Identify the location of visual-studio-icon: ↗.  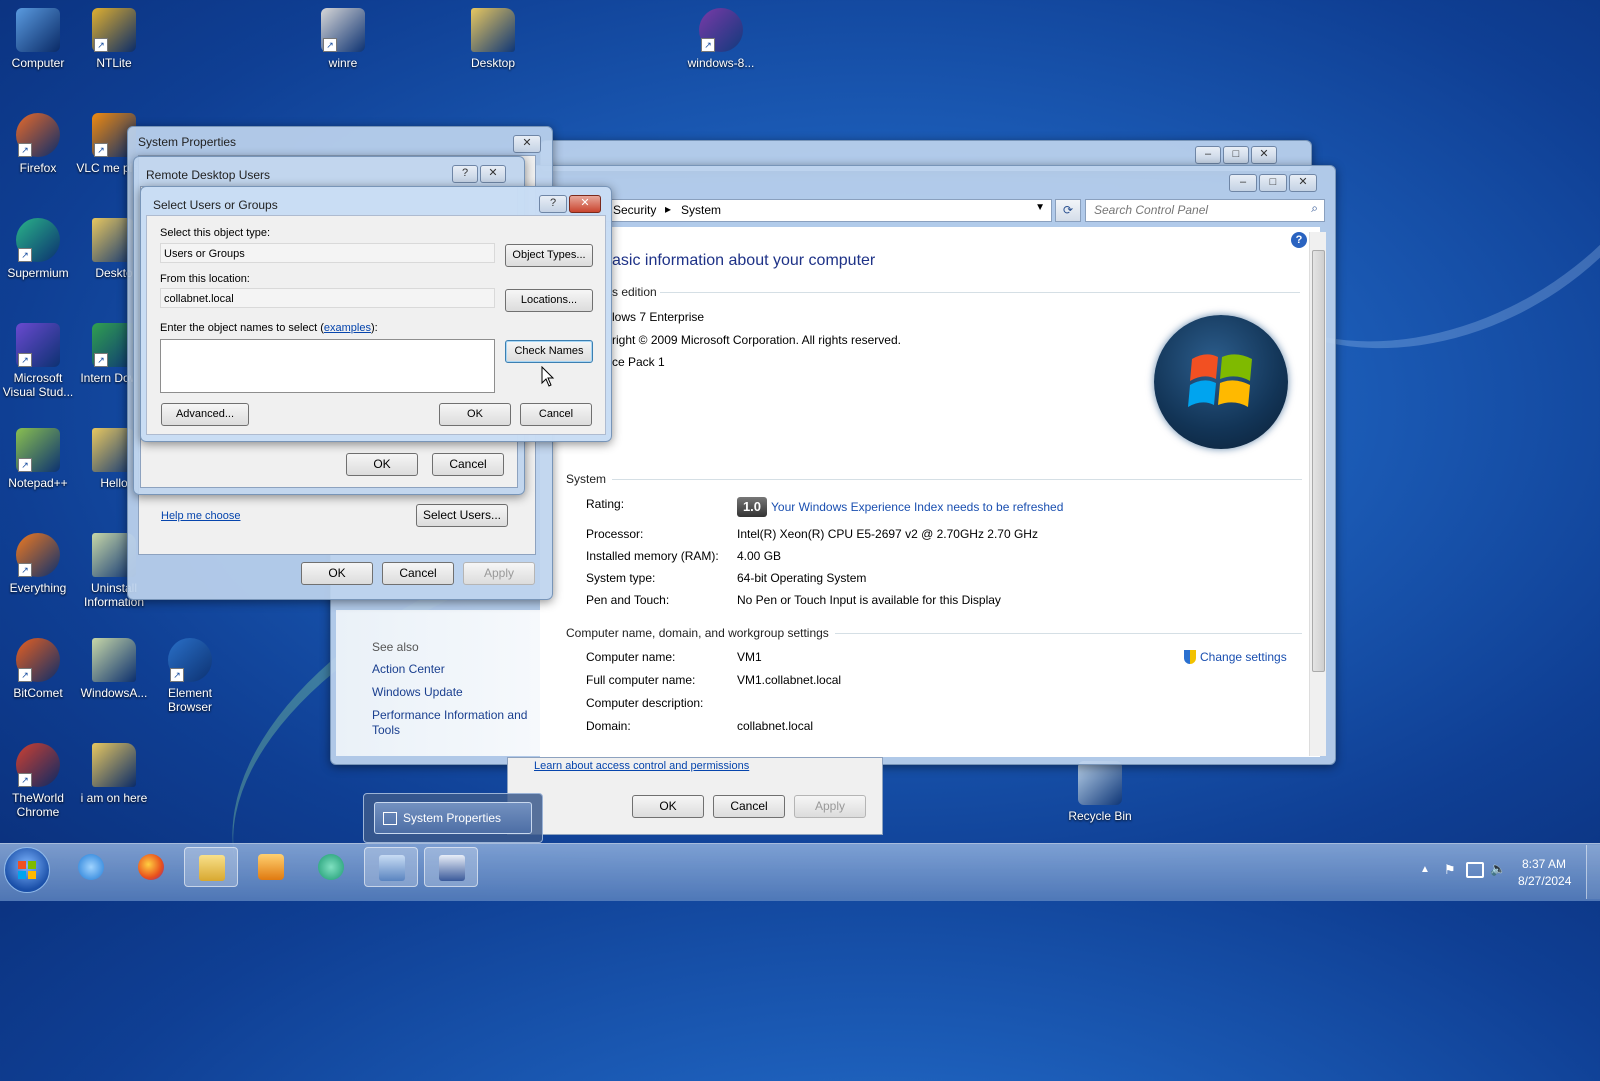
(38, 345).